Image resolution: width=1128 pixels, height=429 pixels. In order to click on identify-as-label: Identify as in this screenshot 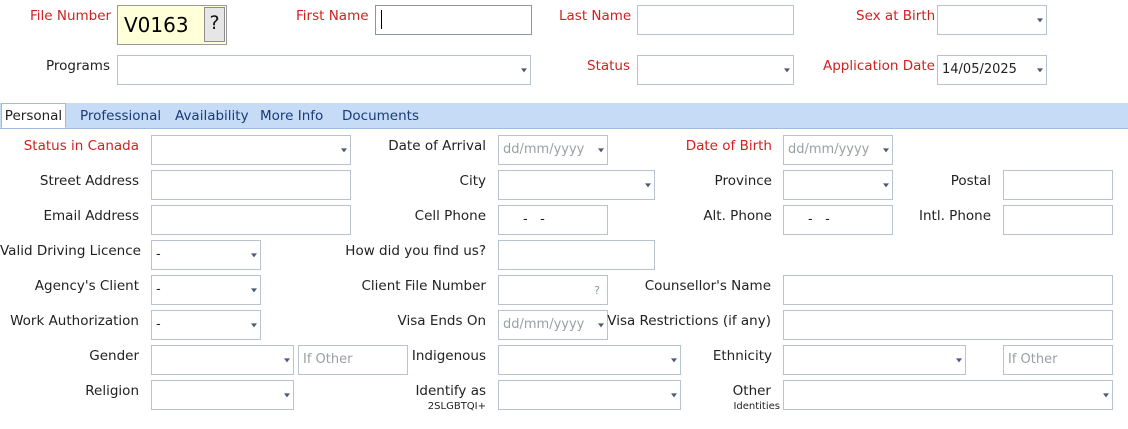, I will do `click(450, 391)`.